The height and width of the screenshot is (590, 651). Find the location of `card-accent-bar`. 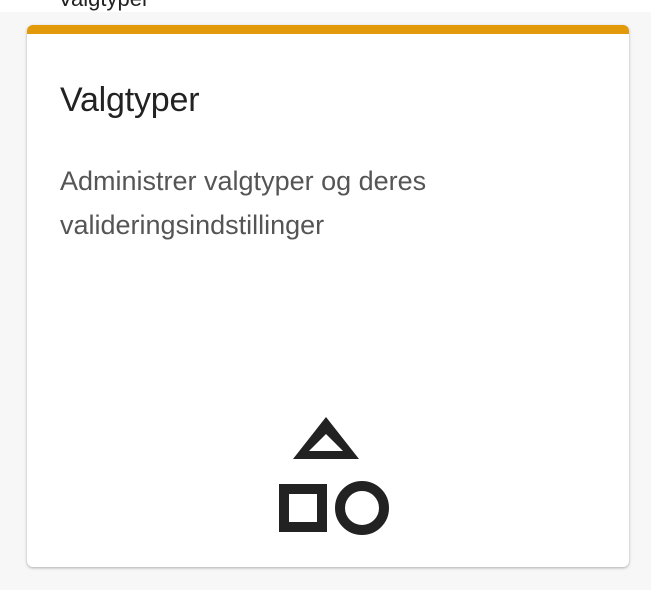

card-accent-bar is located at coordinates (328, 29).